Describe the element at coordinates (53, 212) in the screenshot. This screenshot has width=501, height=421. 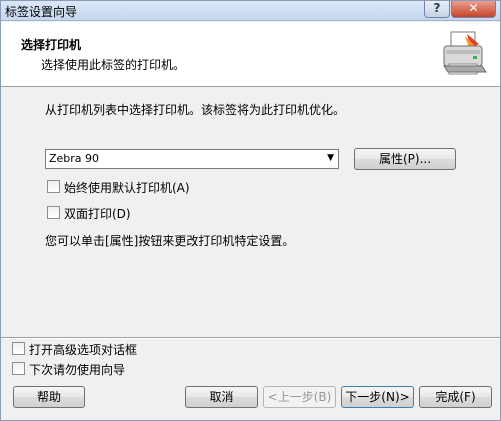
I see `duplex-checkbox` at that location.